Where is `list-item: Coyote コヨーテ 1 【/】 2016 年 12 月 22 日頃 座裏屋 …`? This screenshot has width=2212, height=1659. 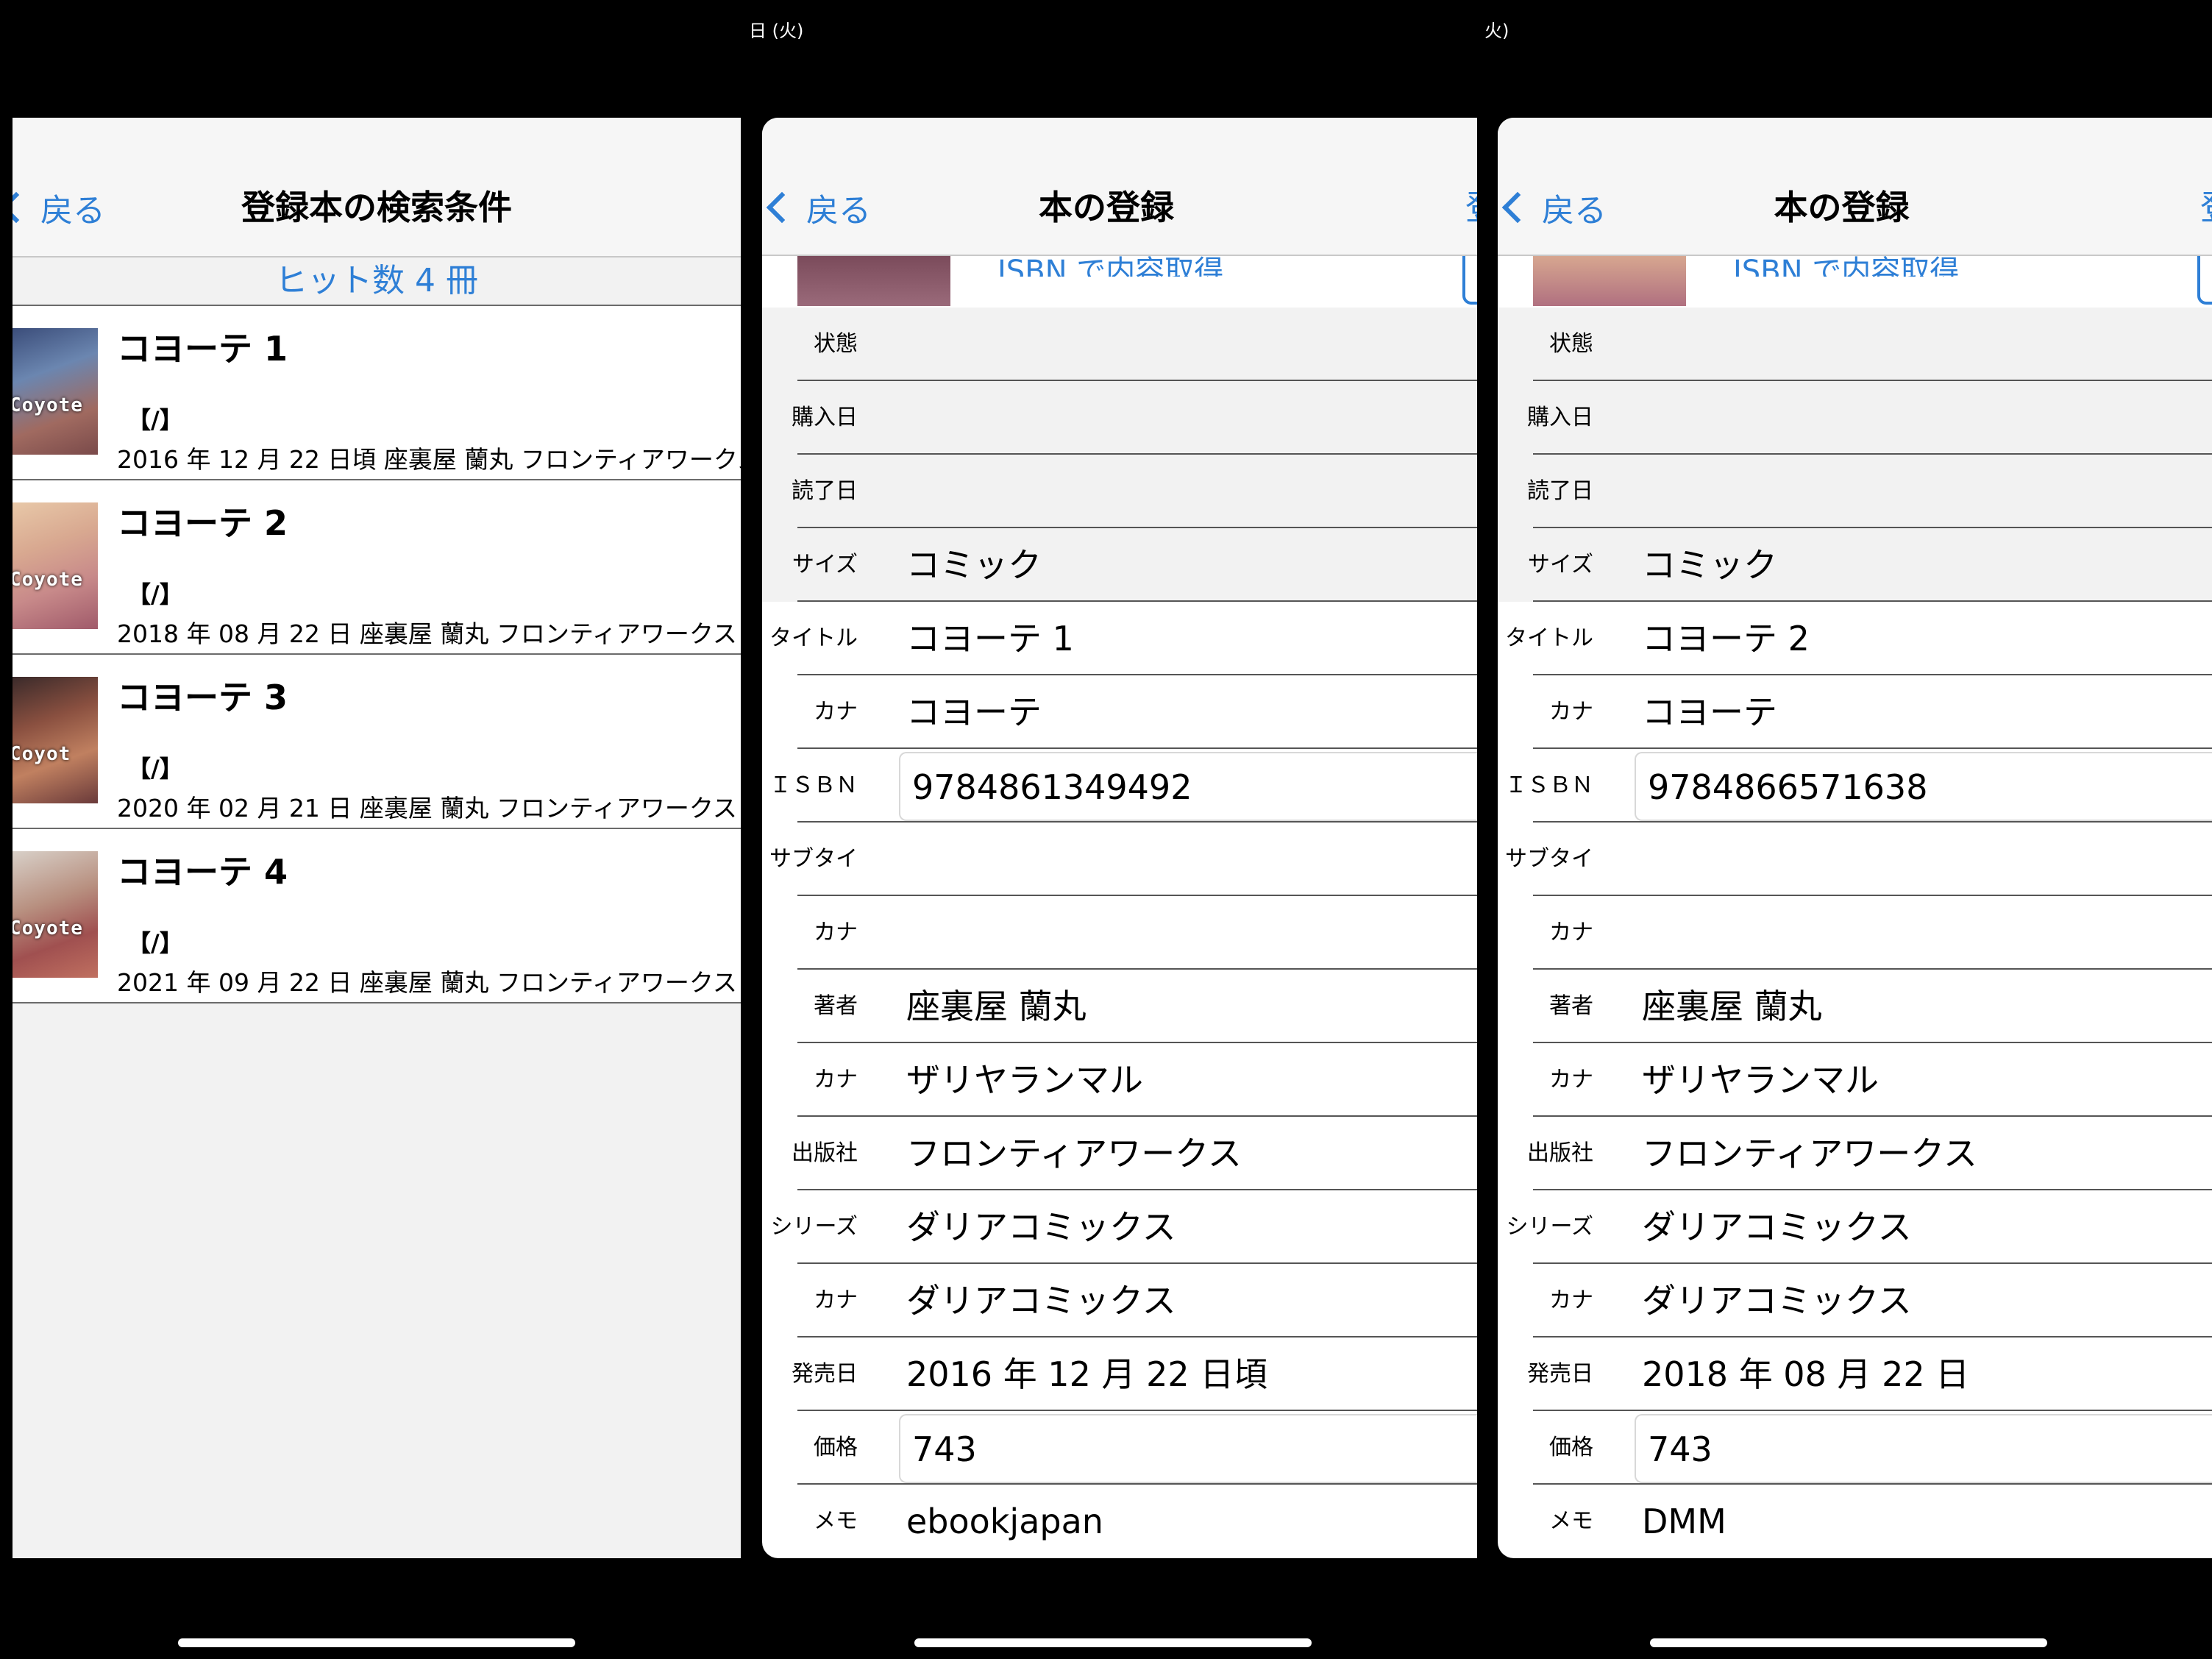 list-item: Coyote コヨーテ 1 【/】 2016 年 12 月 22 日頃 座裏屋 … is located at coordinates (377, 393).